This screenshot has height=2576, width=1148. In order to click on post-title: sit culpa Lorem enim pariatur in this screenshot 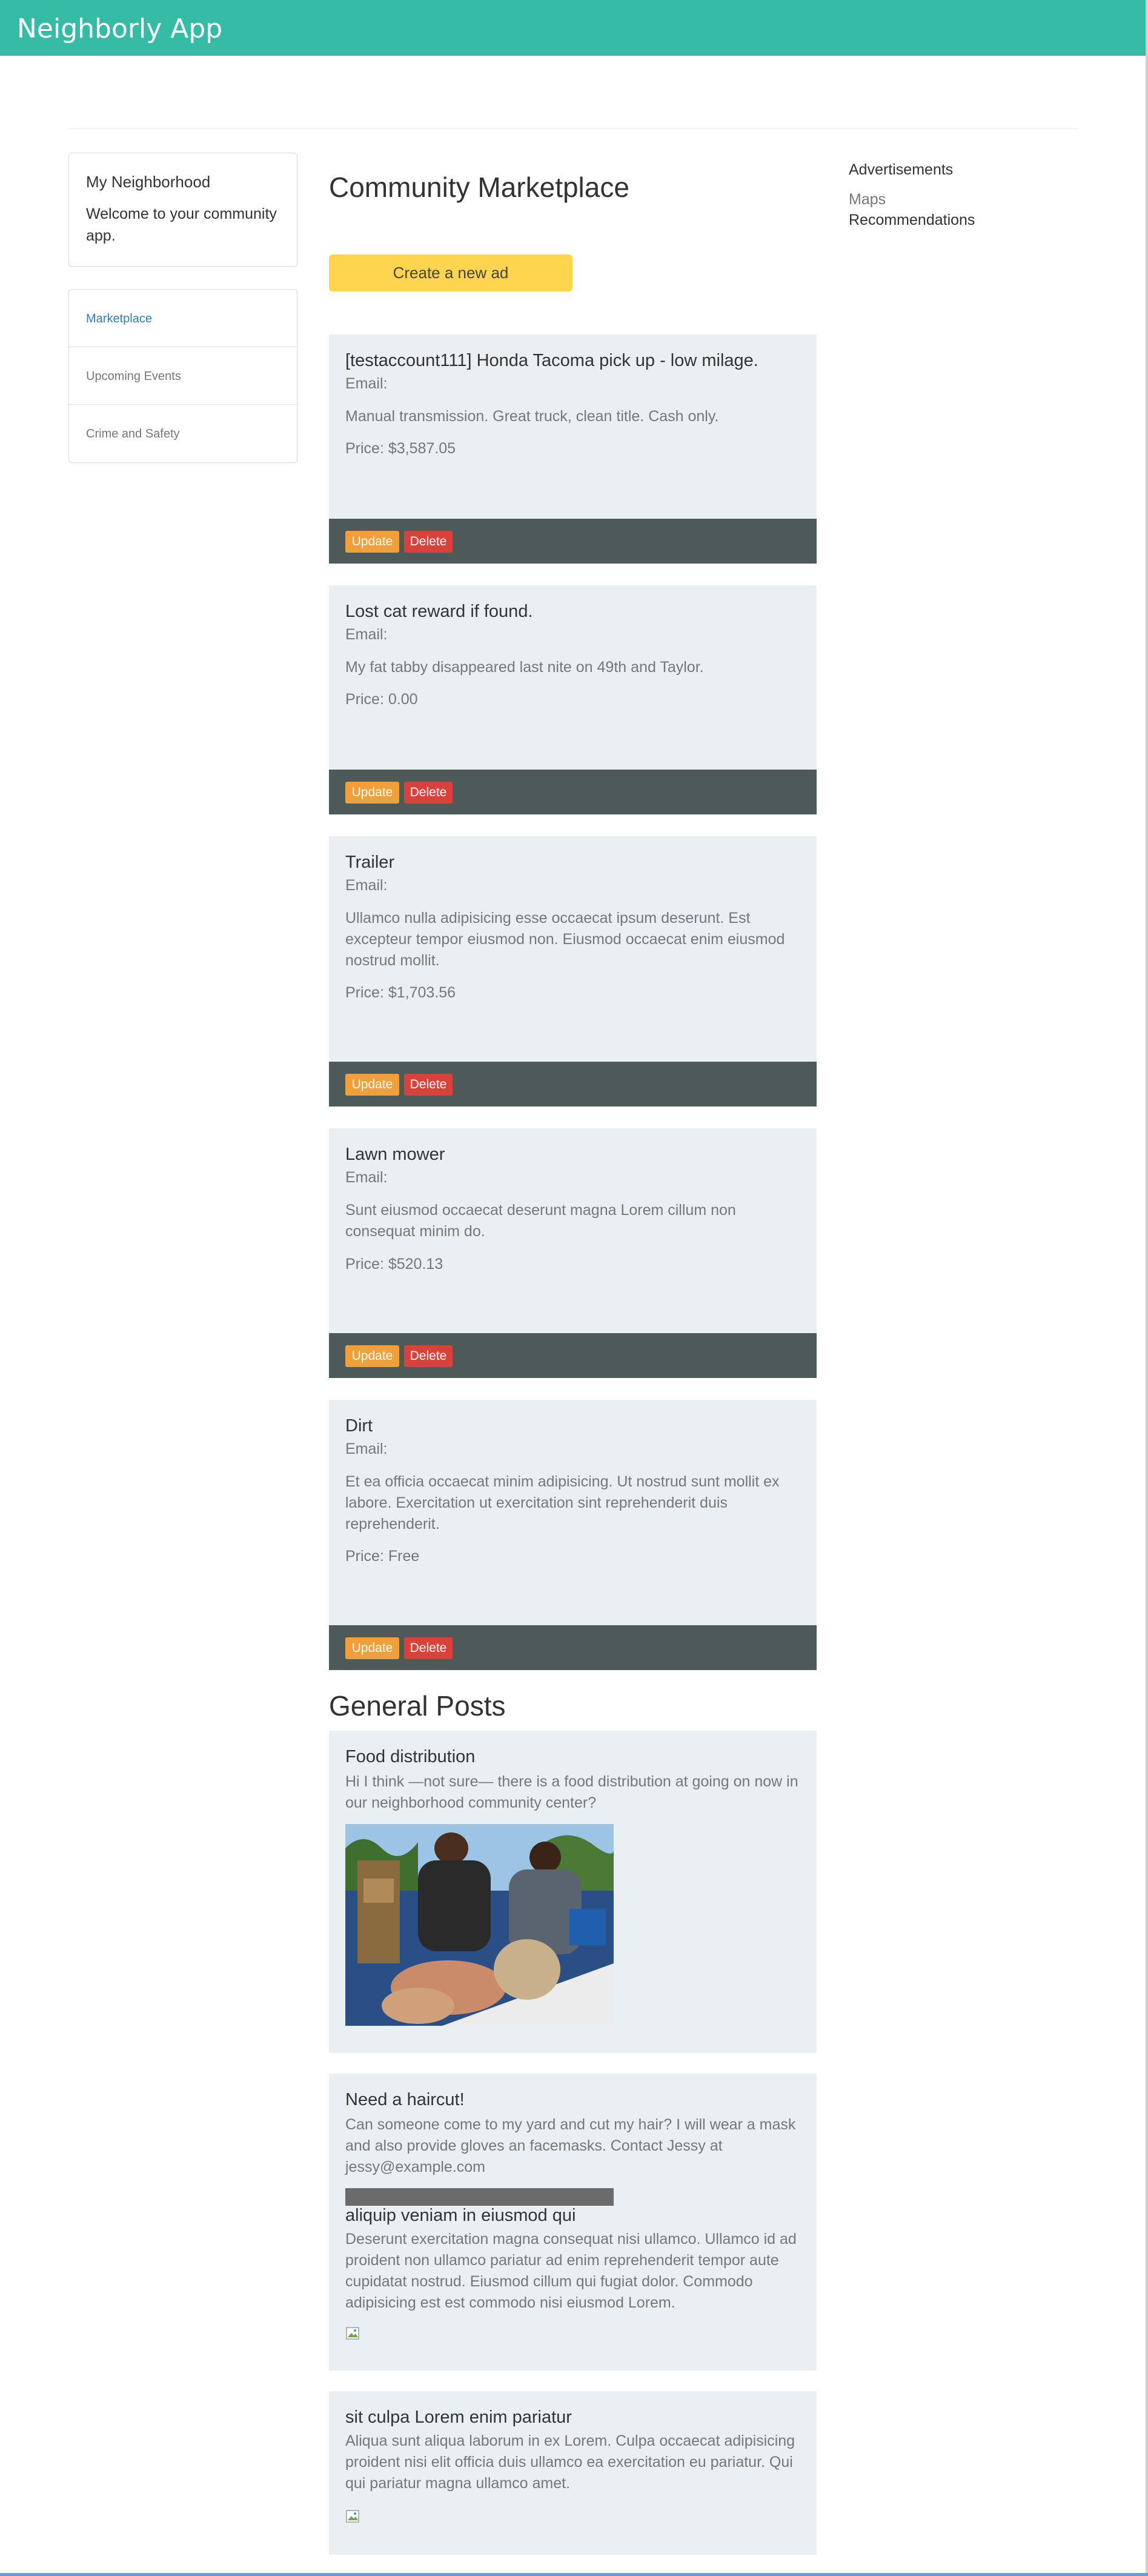, I will do `click(459, 2417)`.